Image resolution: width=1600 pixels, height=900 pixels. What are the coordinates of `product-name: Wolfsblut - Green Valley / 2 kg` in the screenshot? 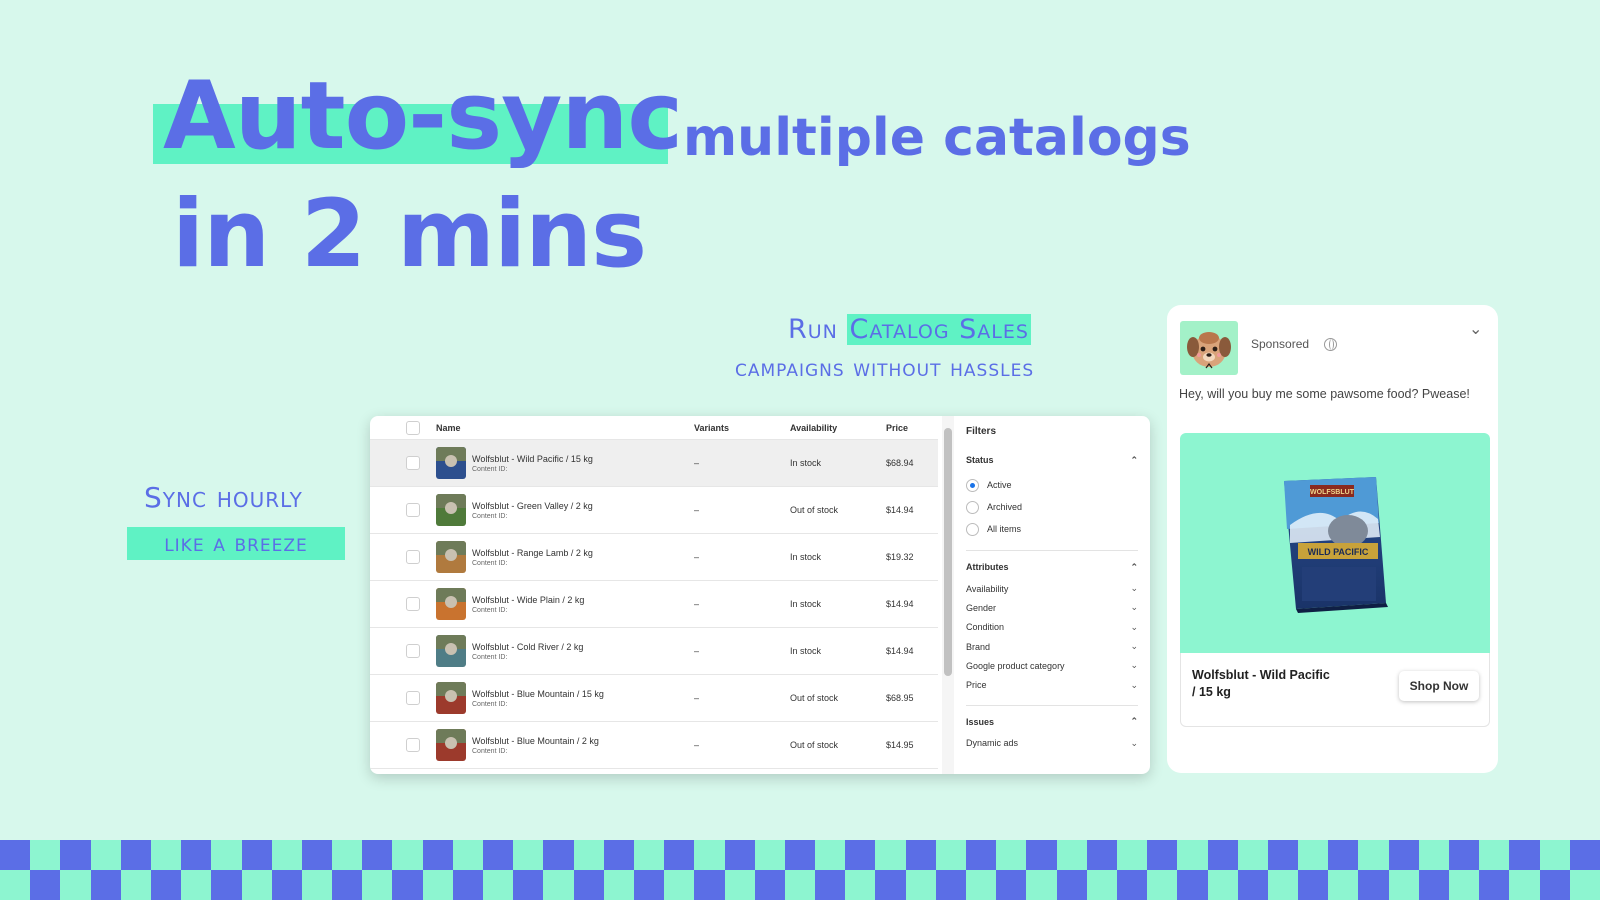 It's located at (532, 506).